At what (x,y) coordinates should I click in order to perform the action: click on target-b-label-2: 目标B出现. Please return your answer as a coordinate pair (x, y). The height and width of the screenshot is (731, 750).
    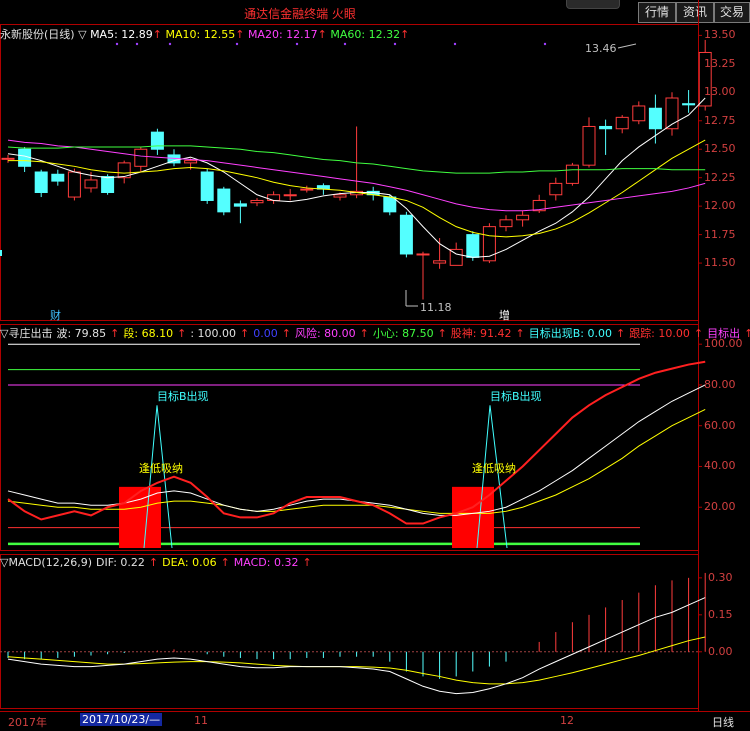
    Looking at the image, I should click on (516, 396).